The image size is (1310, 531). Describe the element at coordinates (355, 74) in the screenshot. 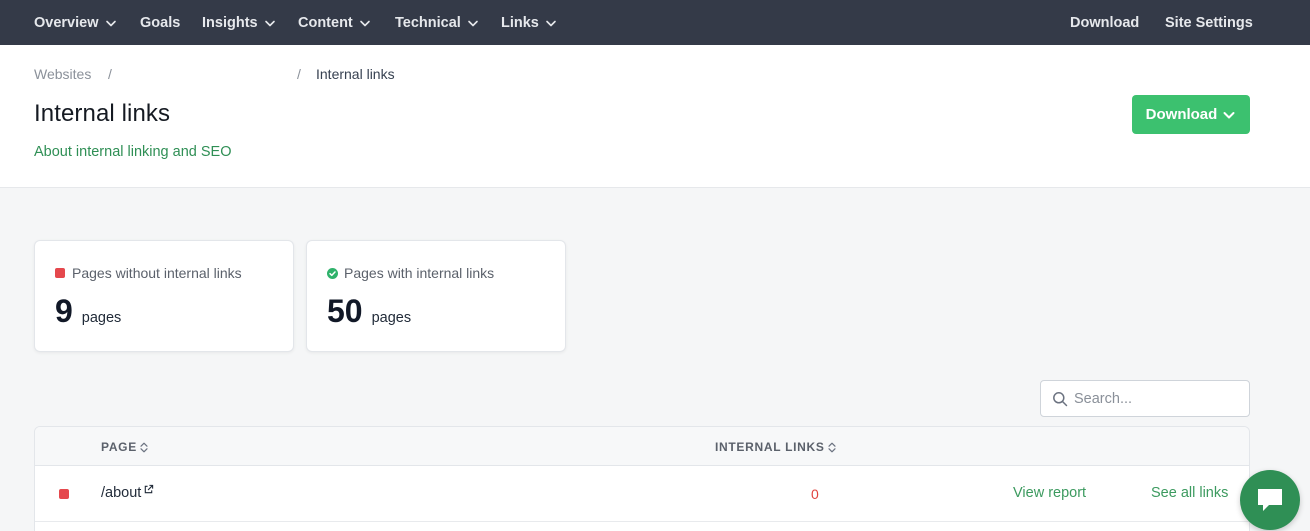

I see `breadcrumb-current: Internal links` at that location.